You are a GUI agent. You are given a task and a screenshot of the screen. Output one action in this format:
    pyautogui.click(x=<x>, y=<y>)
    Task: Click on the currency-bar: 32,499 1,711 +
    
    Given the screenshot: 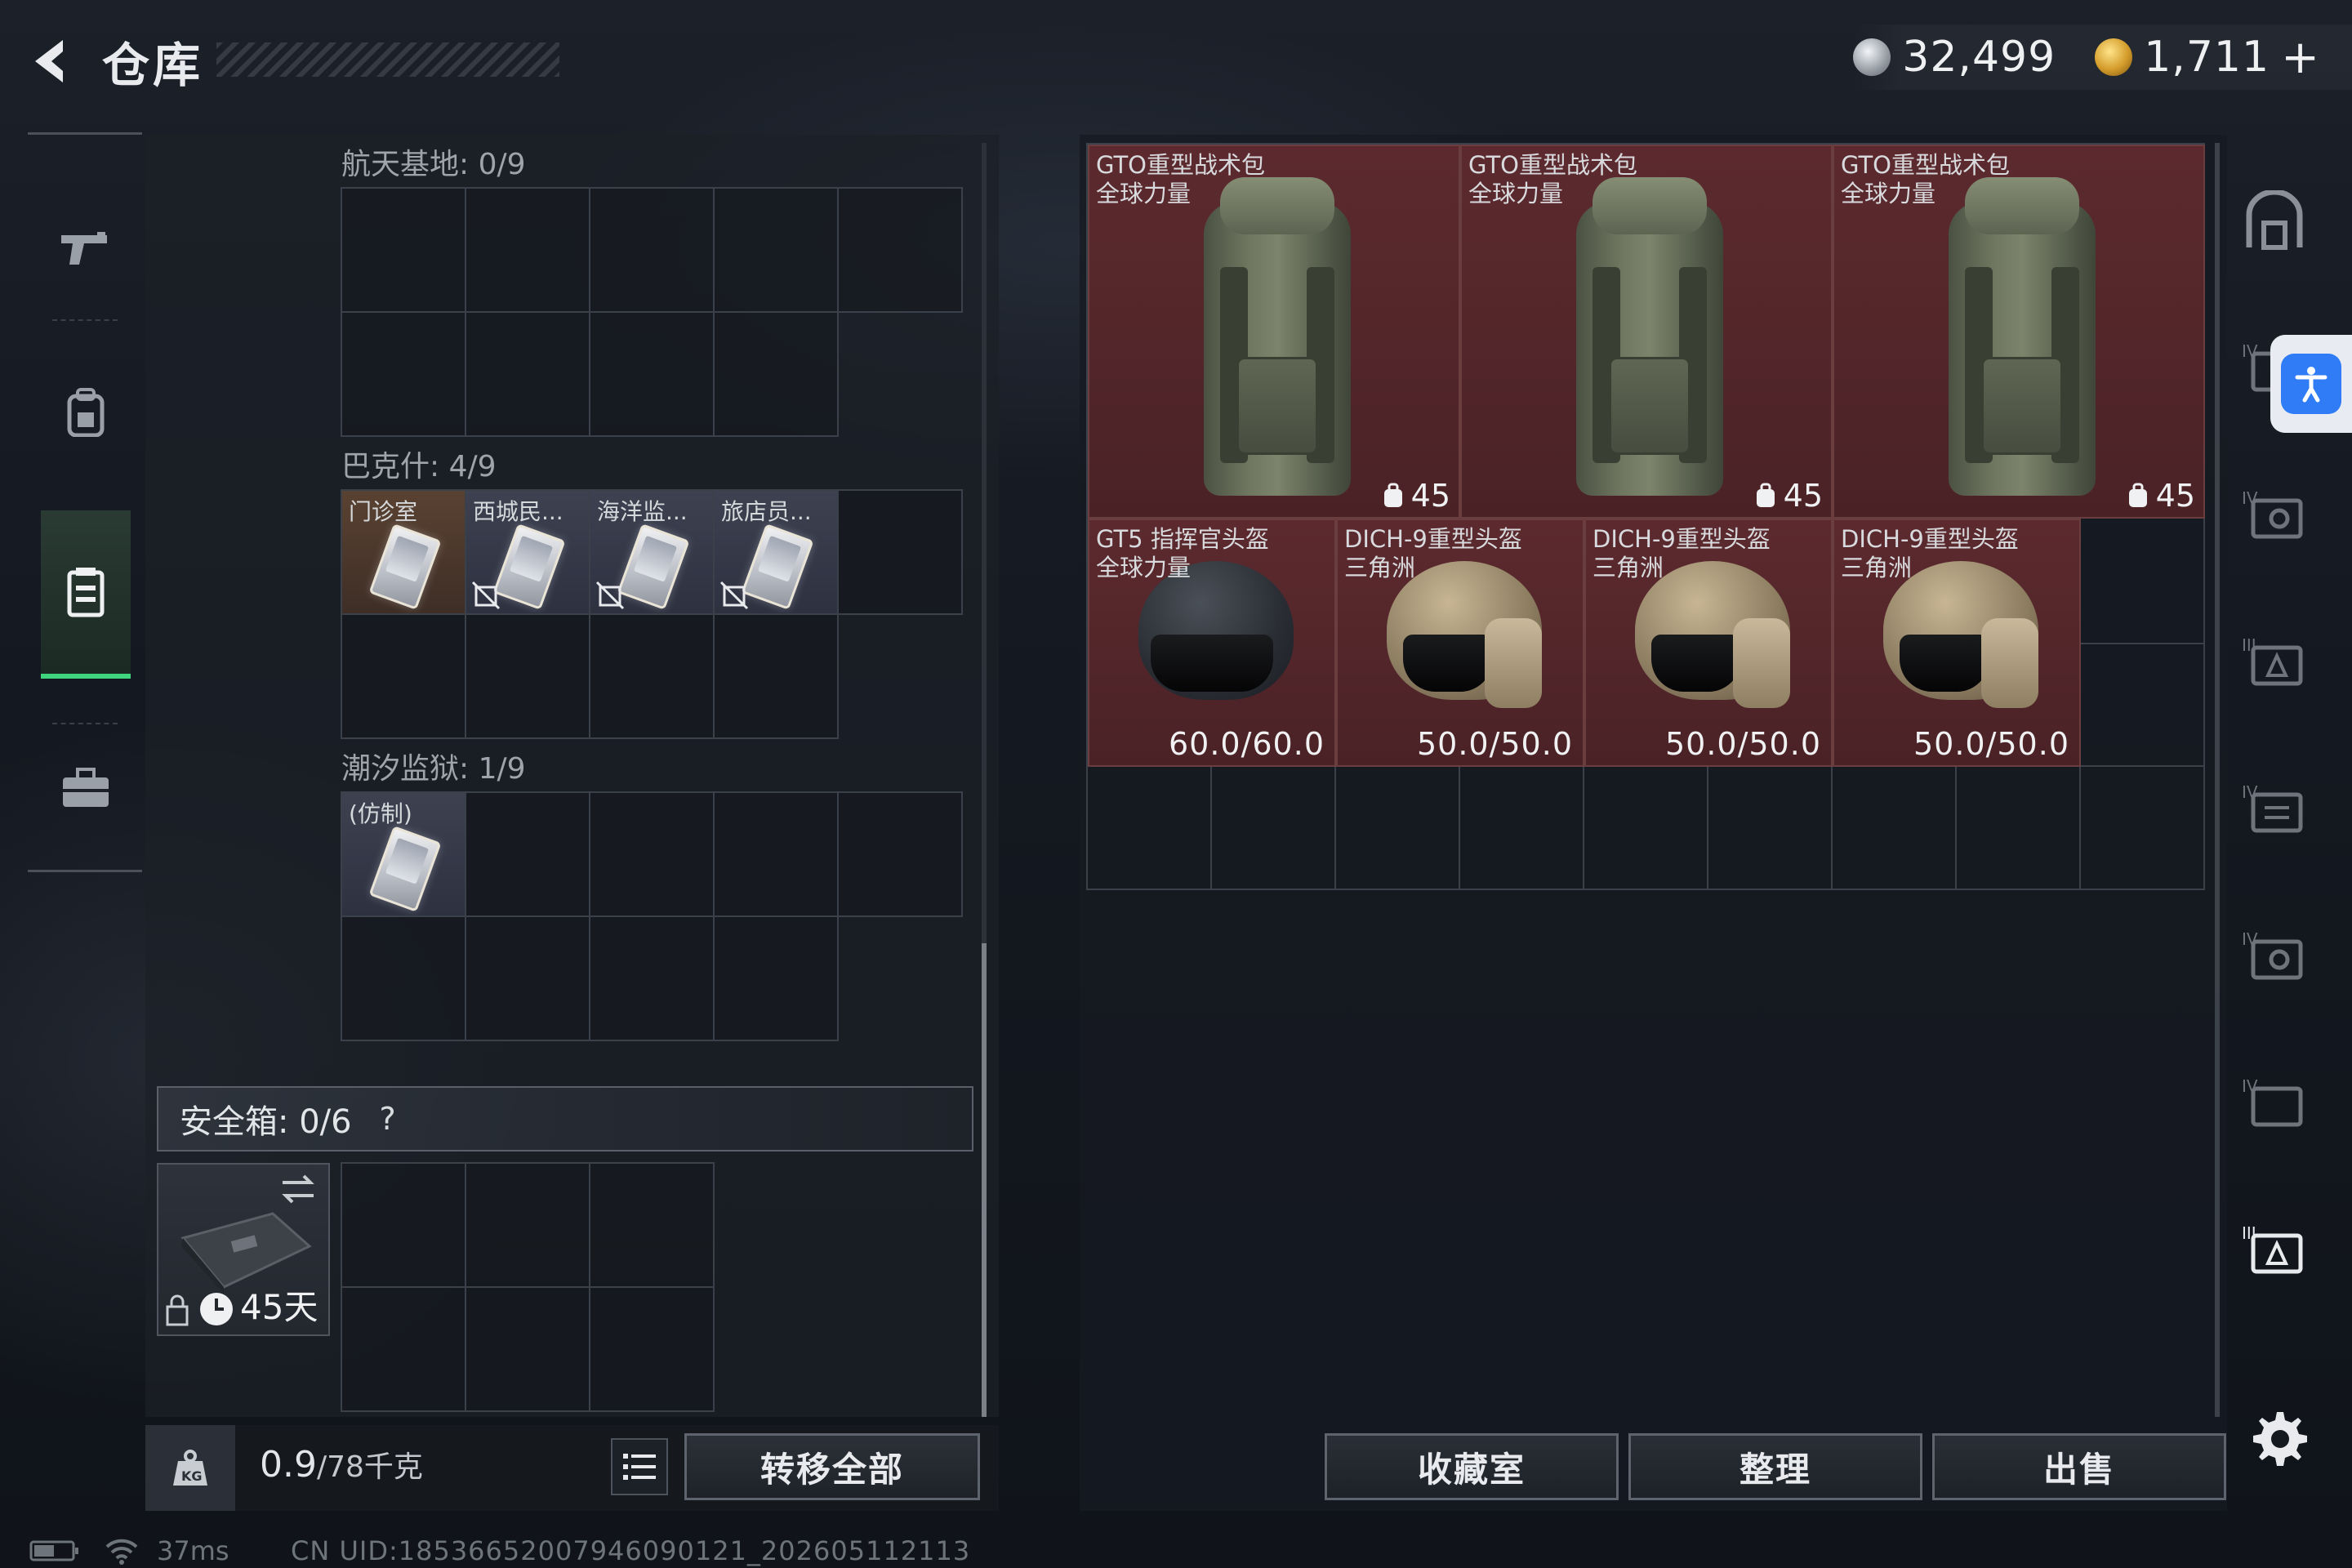 What is the action you would take?
    pyautogui.click(x=2102, y=57)
    